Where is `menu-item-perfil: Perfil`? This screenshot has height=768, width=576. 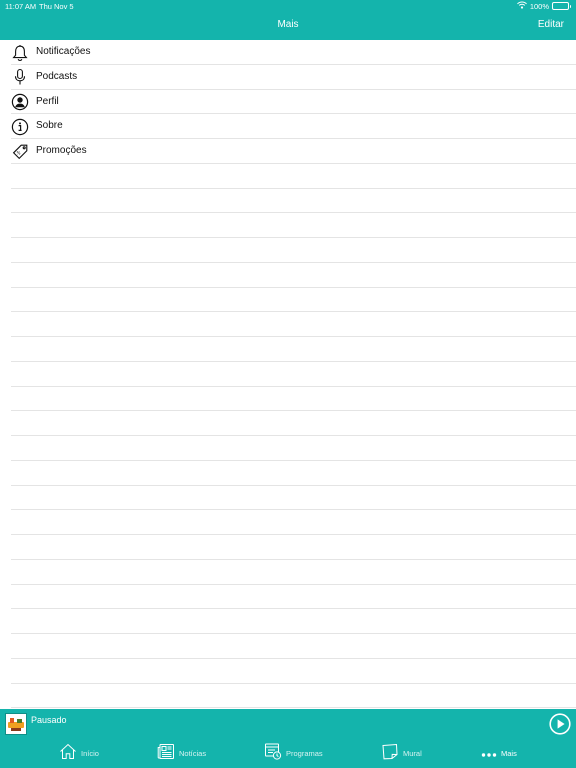 menu-item-perfil: Perfil is located at coordinates (288, 102).